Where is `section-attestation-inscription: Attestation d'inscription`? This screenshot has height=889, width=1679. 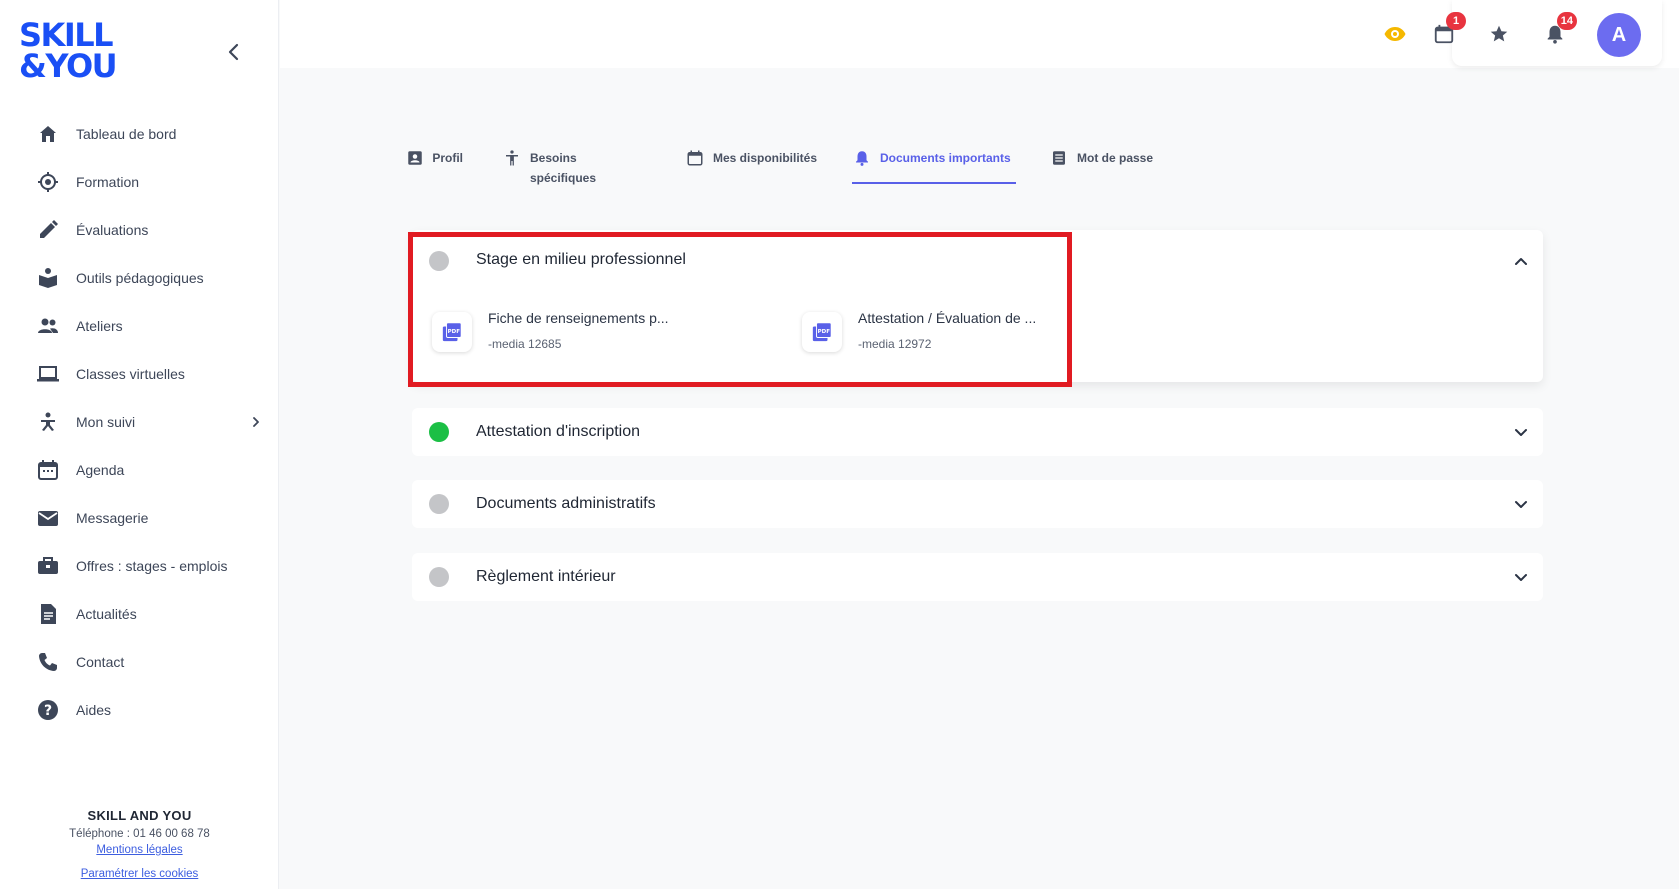
section-attestation-inscription: Attestation d'inscription is located at coordinates (977, 432).